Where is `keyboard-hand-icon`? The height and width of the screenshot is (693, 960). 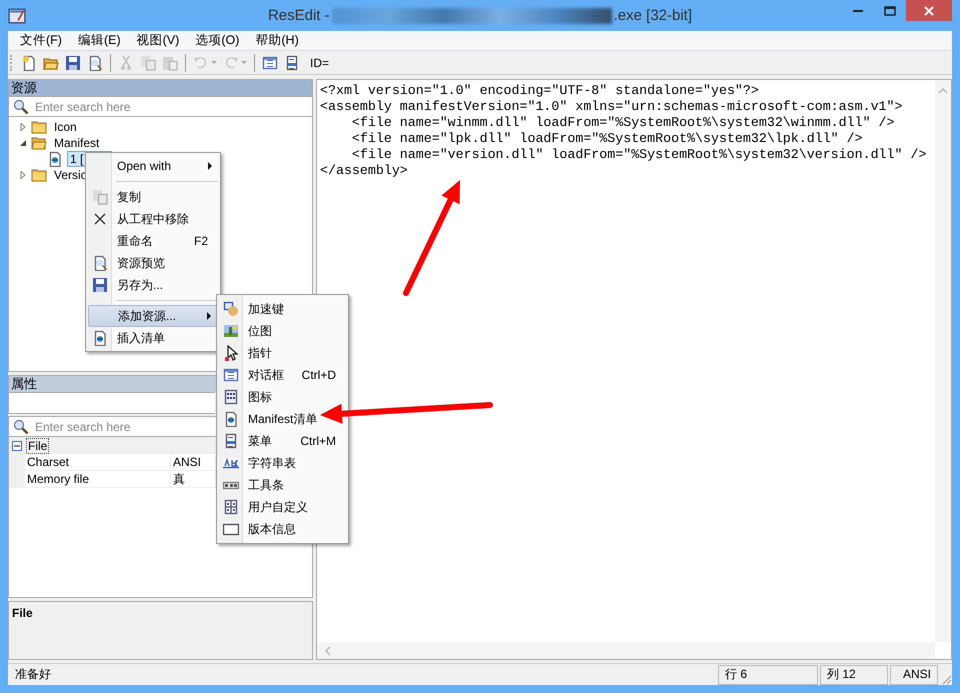
keyboard-hand-icon is located at coordinates (231, 309).